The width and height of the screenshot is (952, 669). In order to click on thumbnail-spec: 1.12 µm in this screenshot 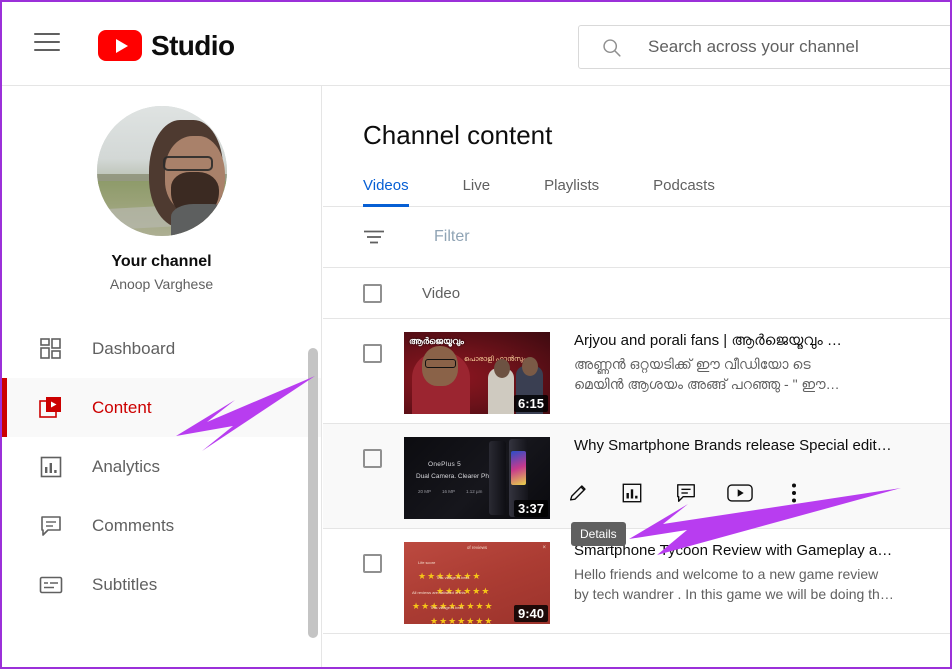, I will do `click(474, 491)`.